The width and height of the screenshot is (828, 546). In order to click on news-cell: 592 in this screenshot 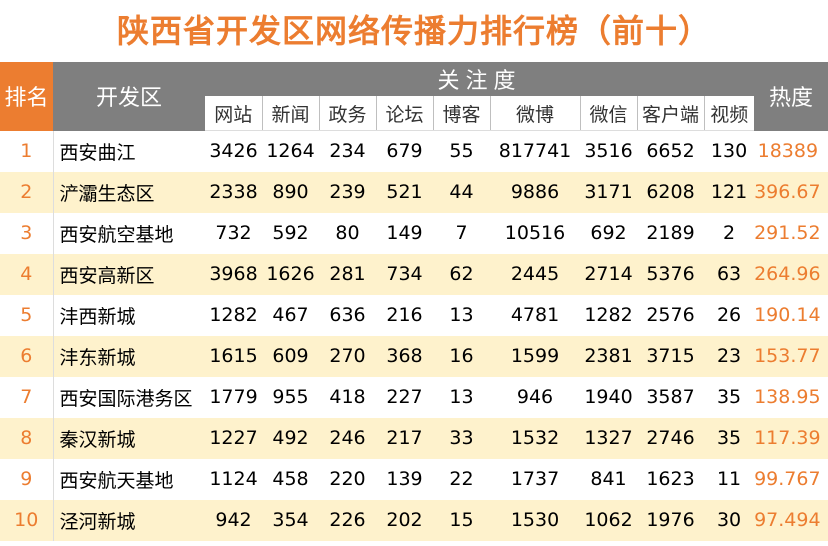, I will do `click(290, 233)`.